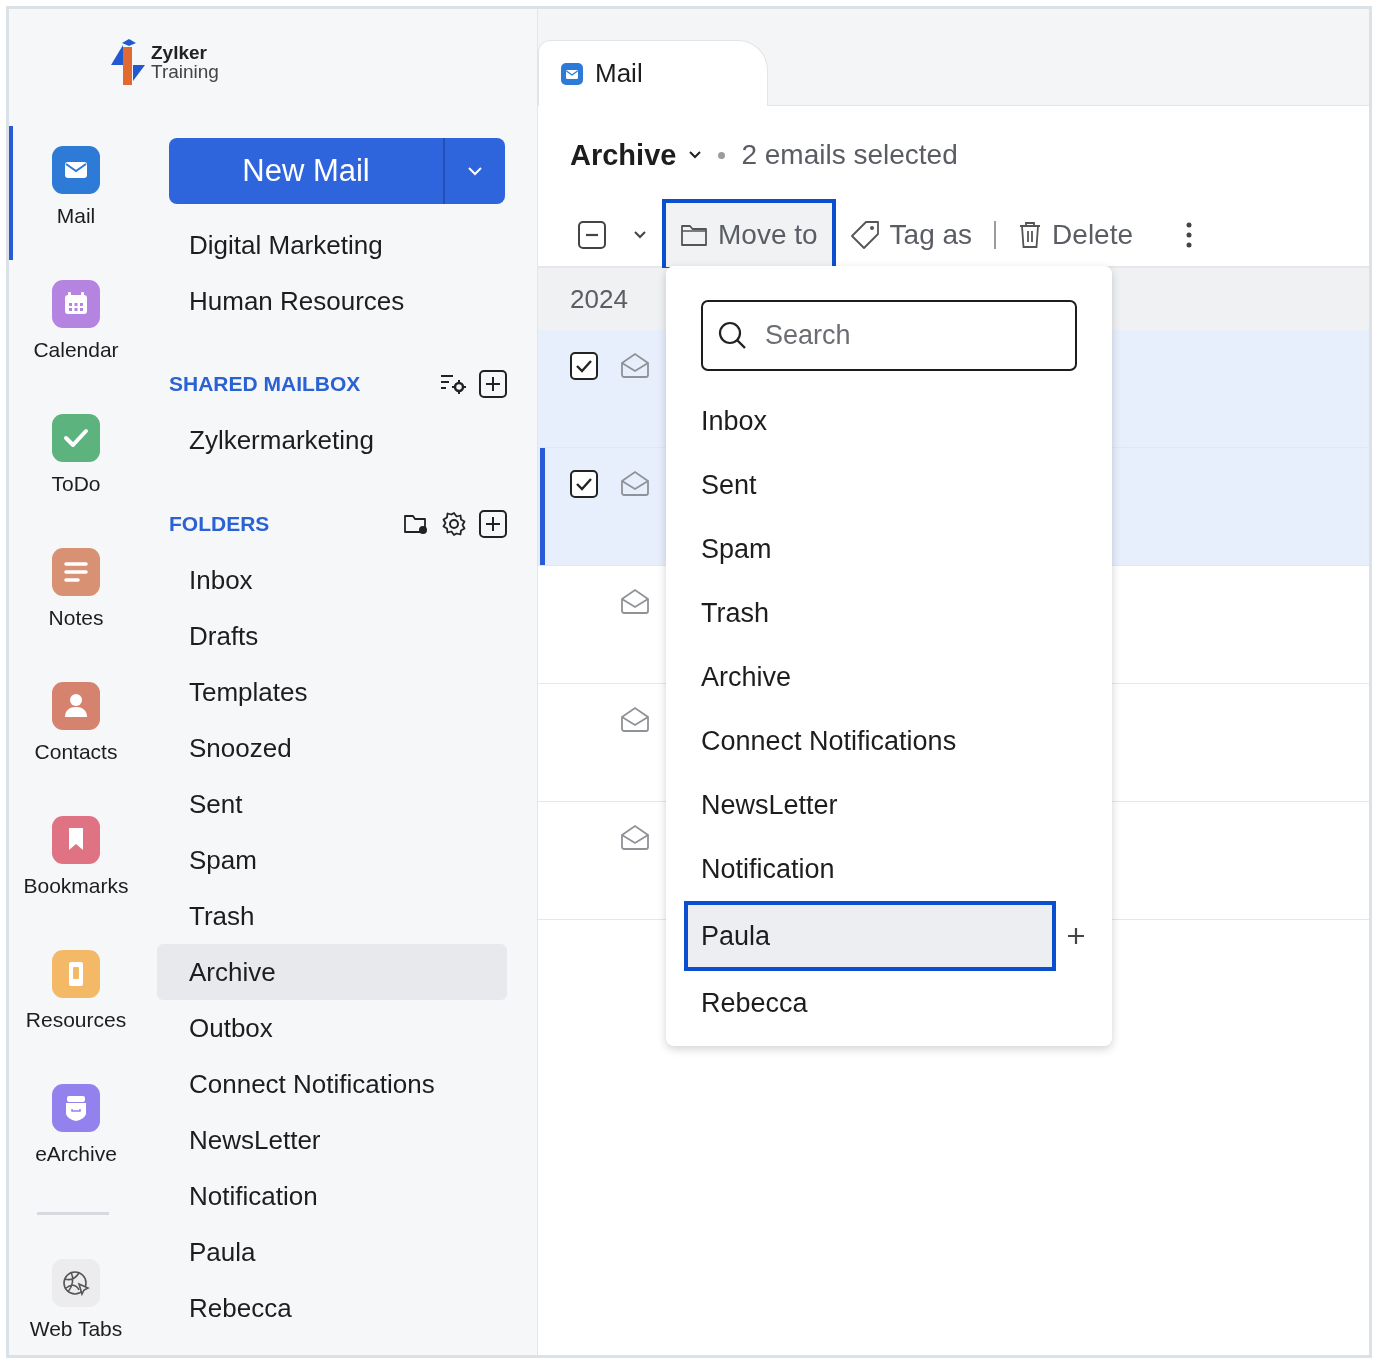 Image resolution: width=1378 pixels, height=1364 pixels. What do you see at coordinates (849, 155) in the screenshot?
I see `selection-count: 2 emails selected` at bounding box center [849, 155].